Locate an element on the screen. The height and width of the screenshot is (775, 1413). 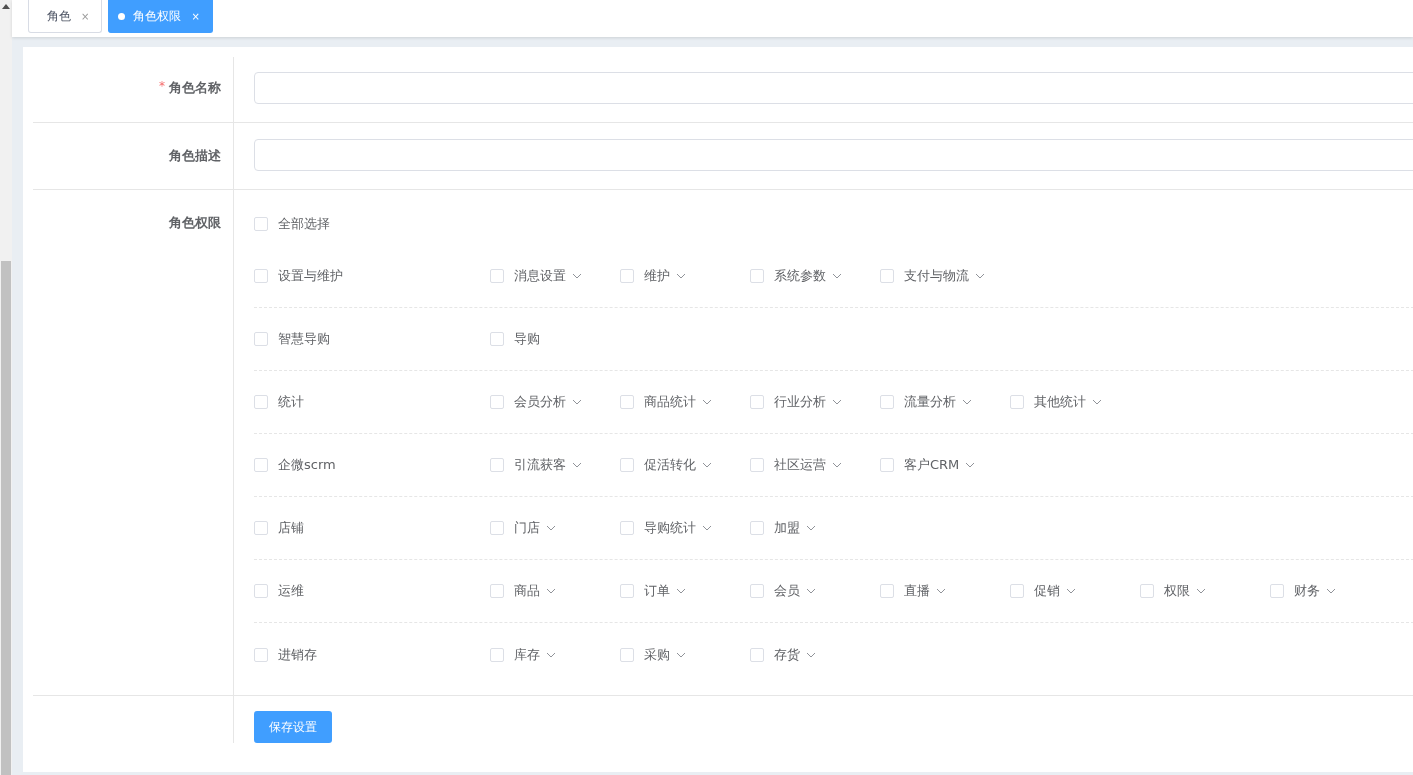
checkbox-label: 导购统计 is located at coordinates (670, 528).